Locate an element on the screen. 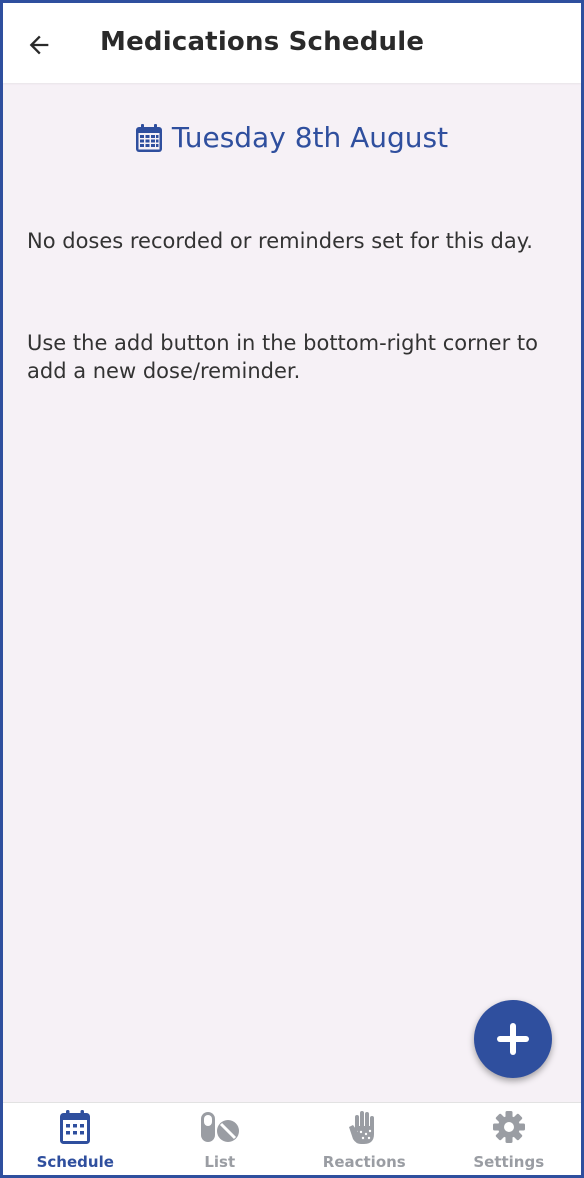  nav-label-reactions: Reactions is located at coordinates (364, 1162).